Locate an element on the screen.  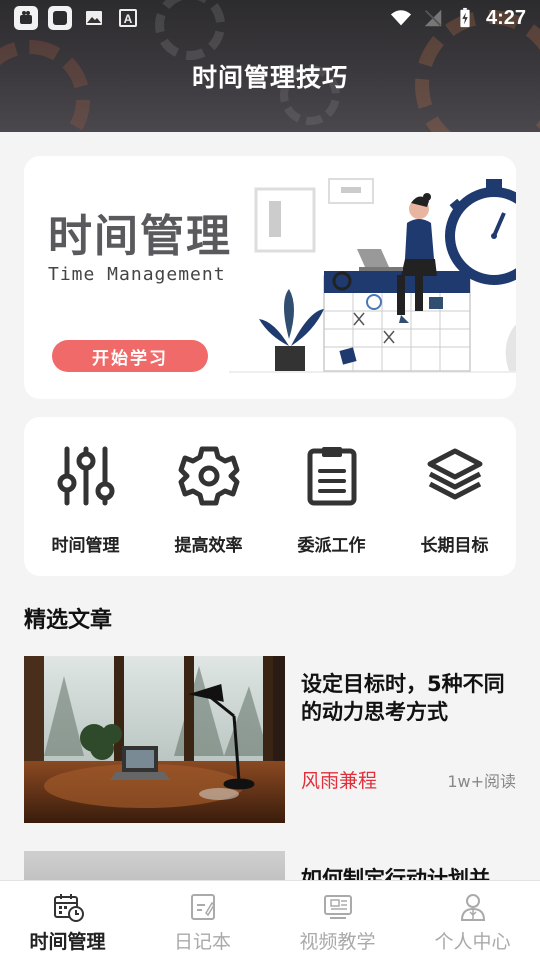
image-icon is located at coordinates (94, 18).